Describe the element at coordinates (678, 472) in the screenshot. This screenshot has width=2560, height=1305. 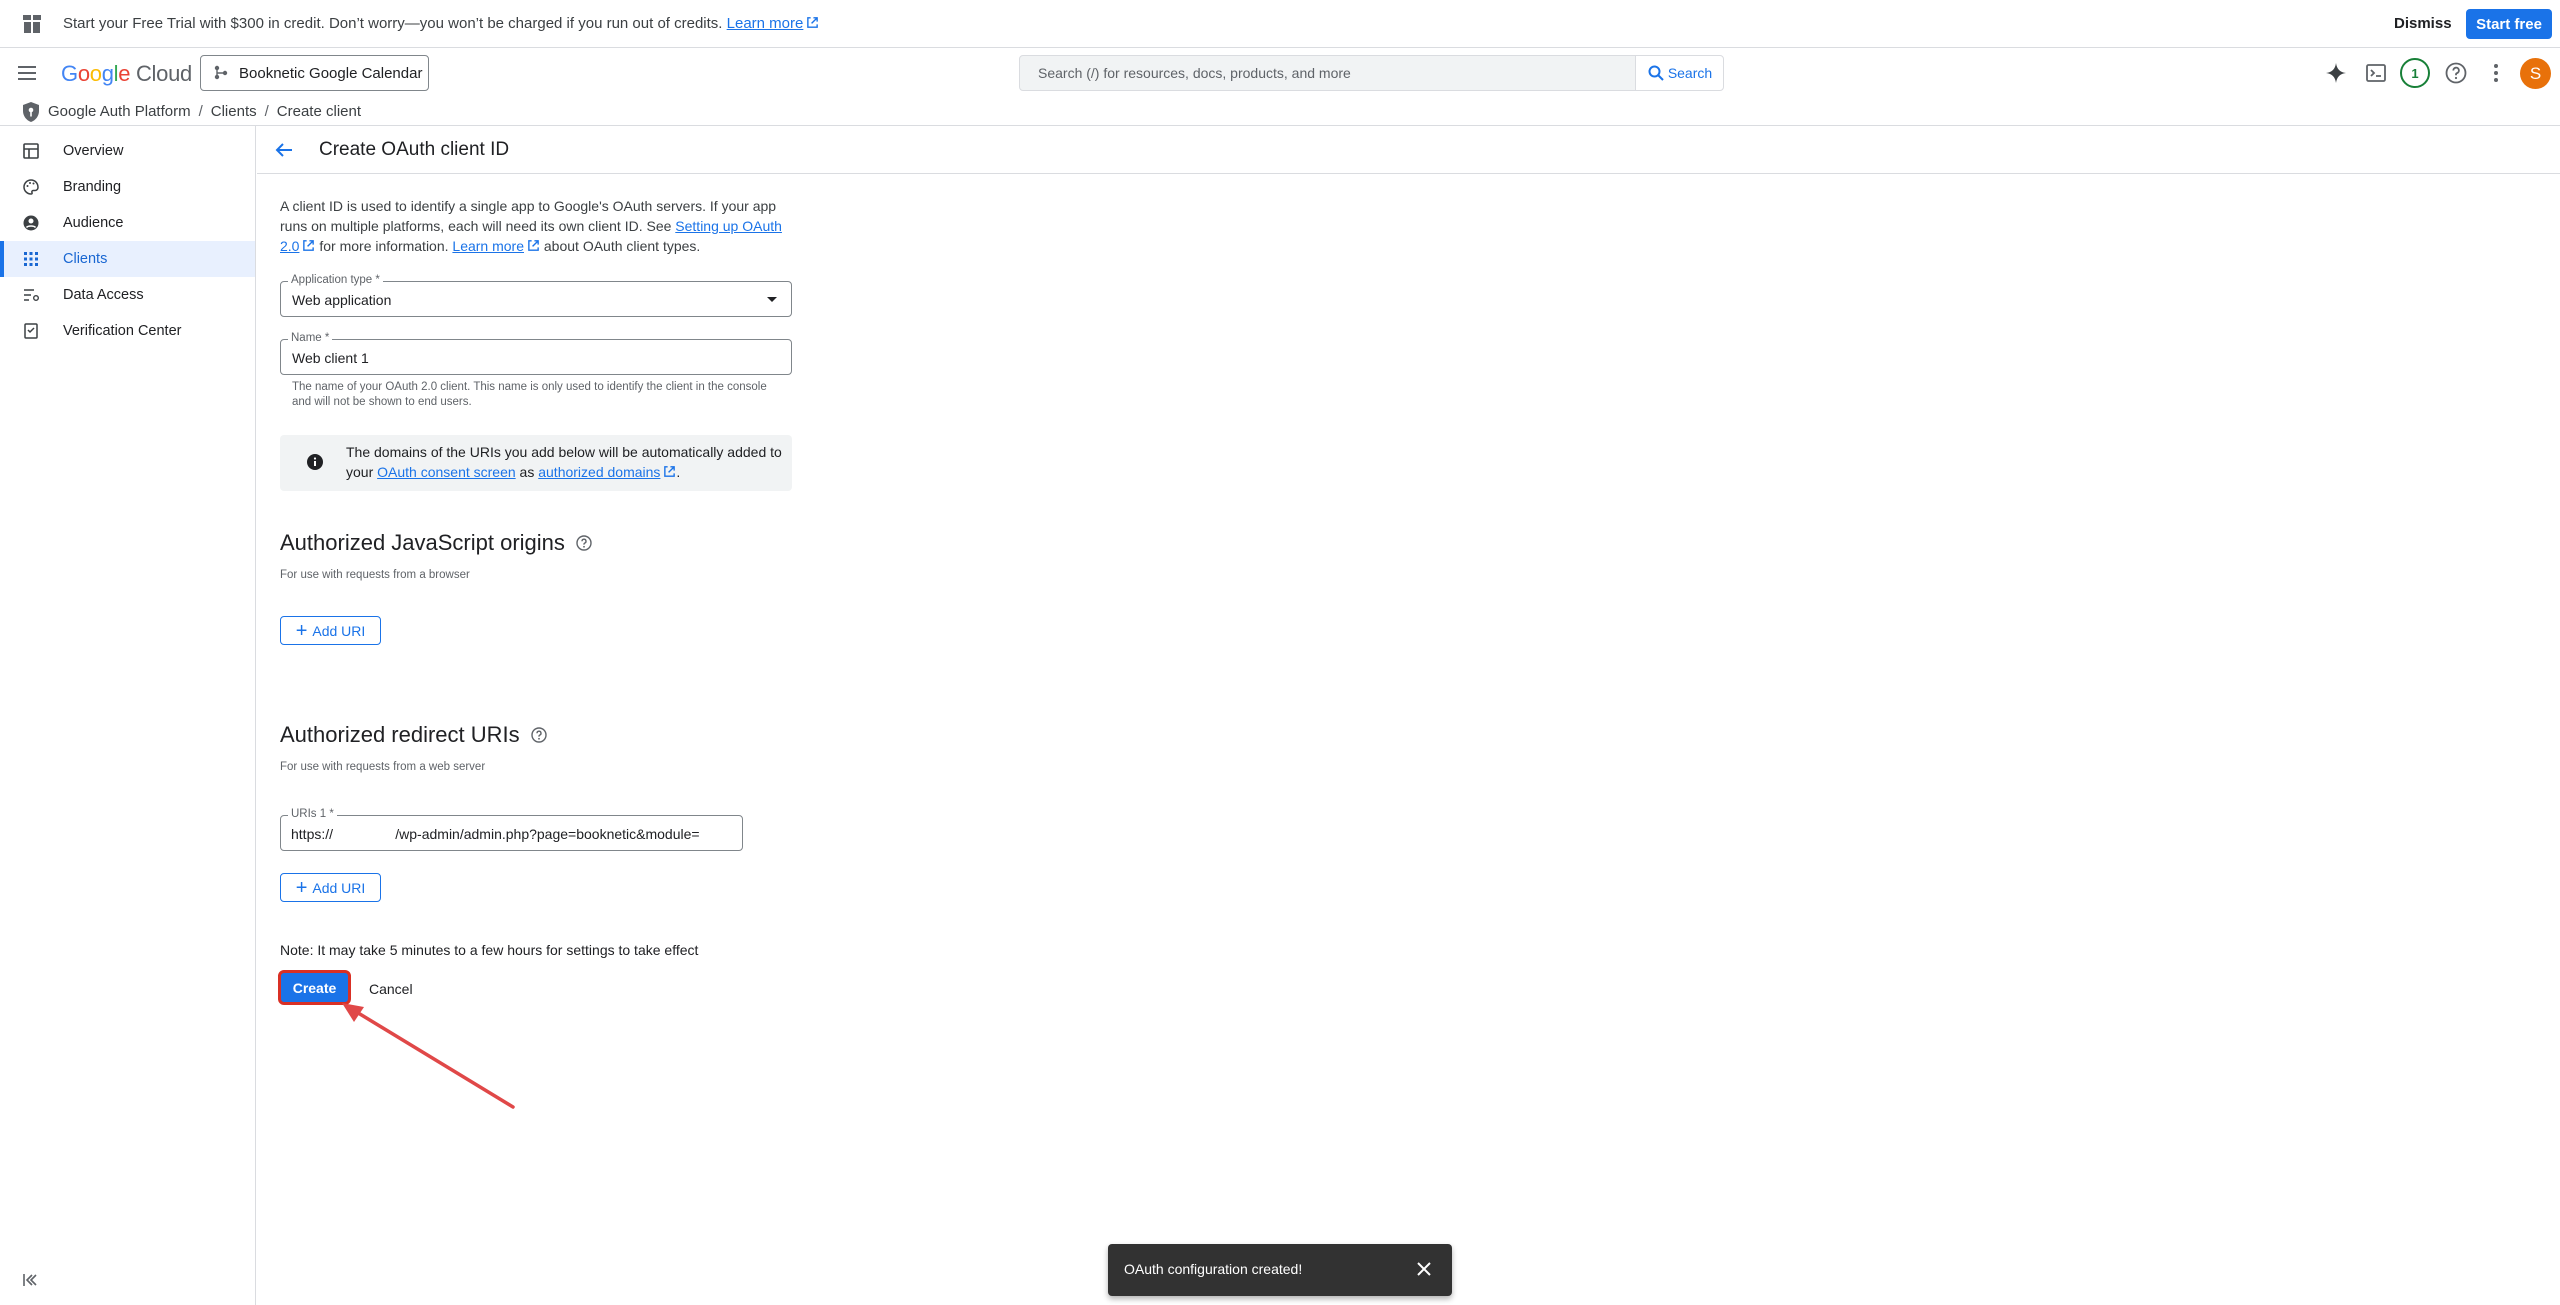
I see `info-text-part: .` at that location.